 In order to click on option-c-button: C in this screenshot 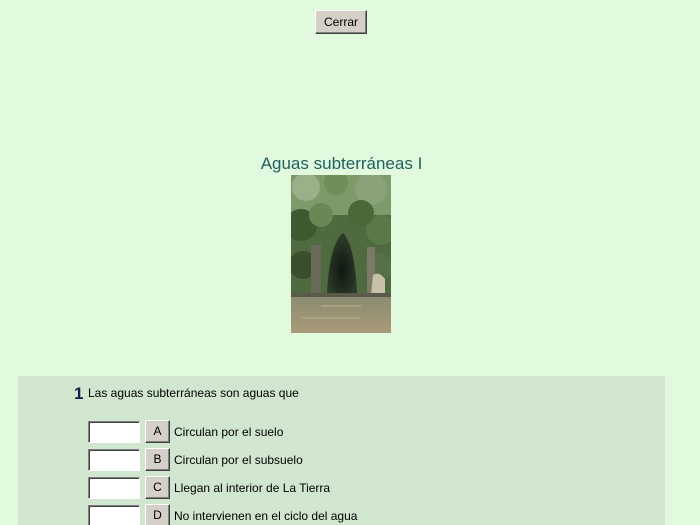, I will do `click(157, 487)`.